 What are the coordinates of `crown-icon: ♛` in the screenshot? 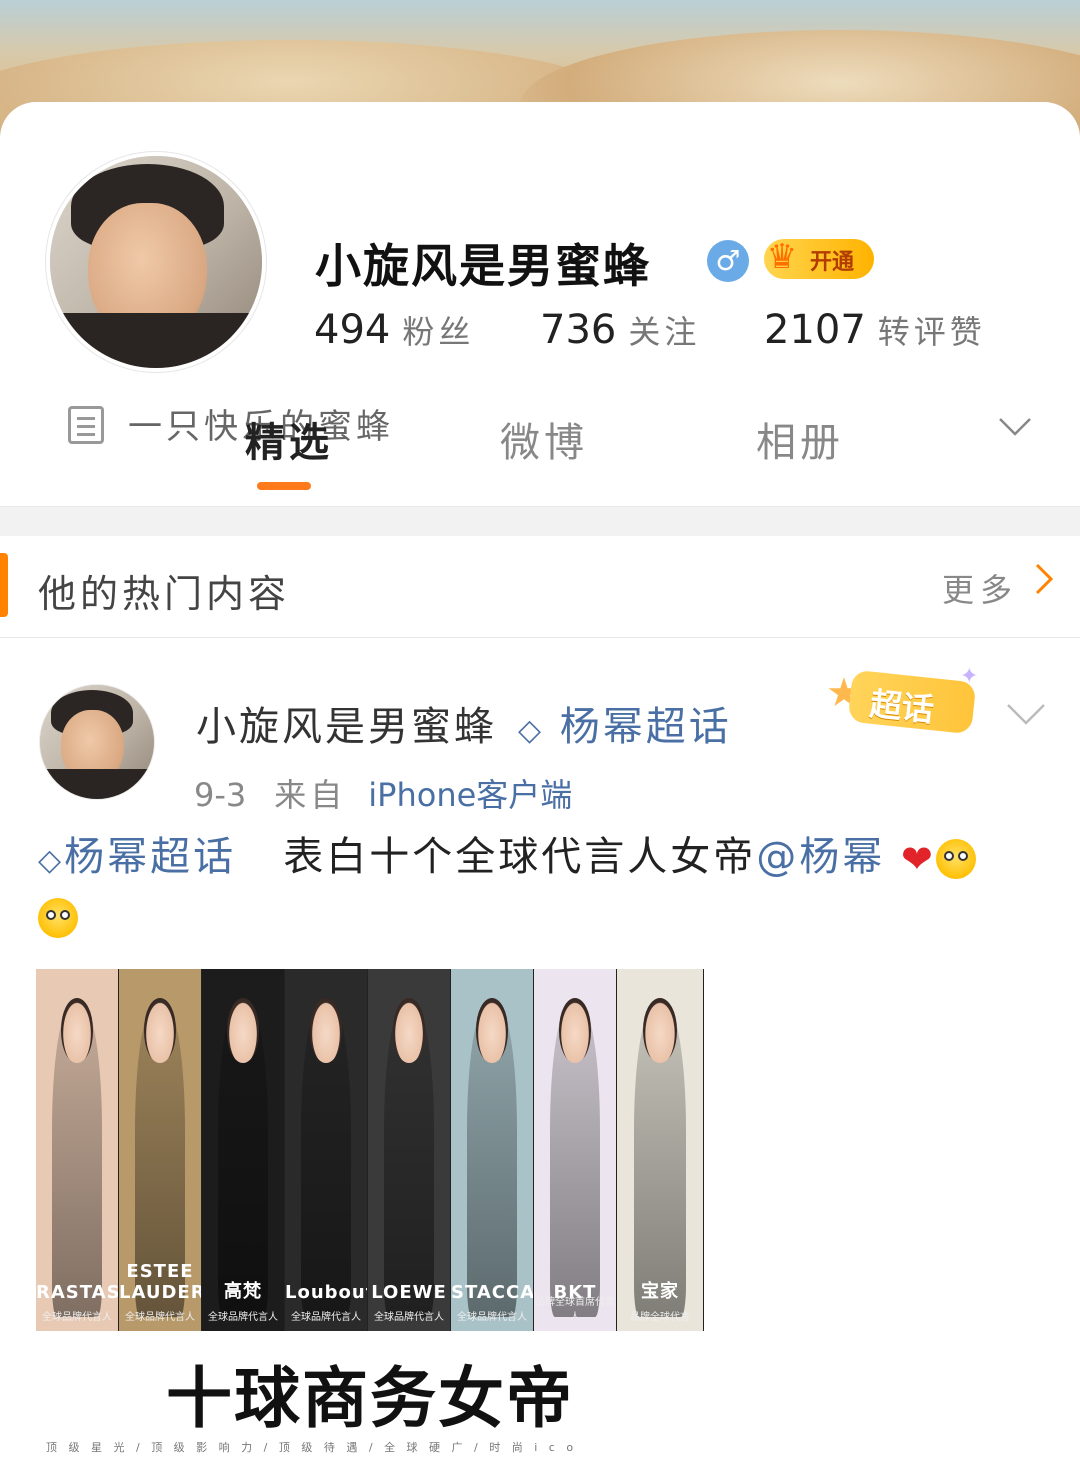 It's located at (782, 257).